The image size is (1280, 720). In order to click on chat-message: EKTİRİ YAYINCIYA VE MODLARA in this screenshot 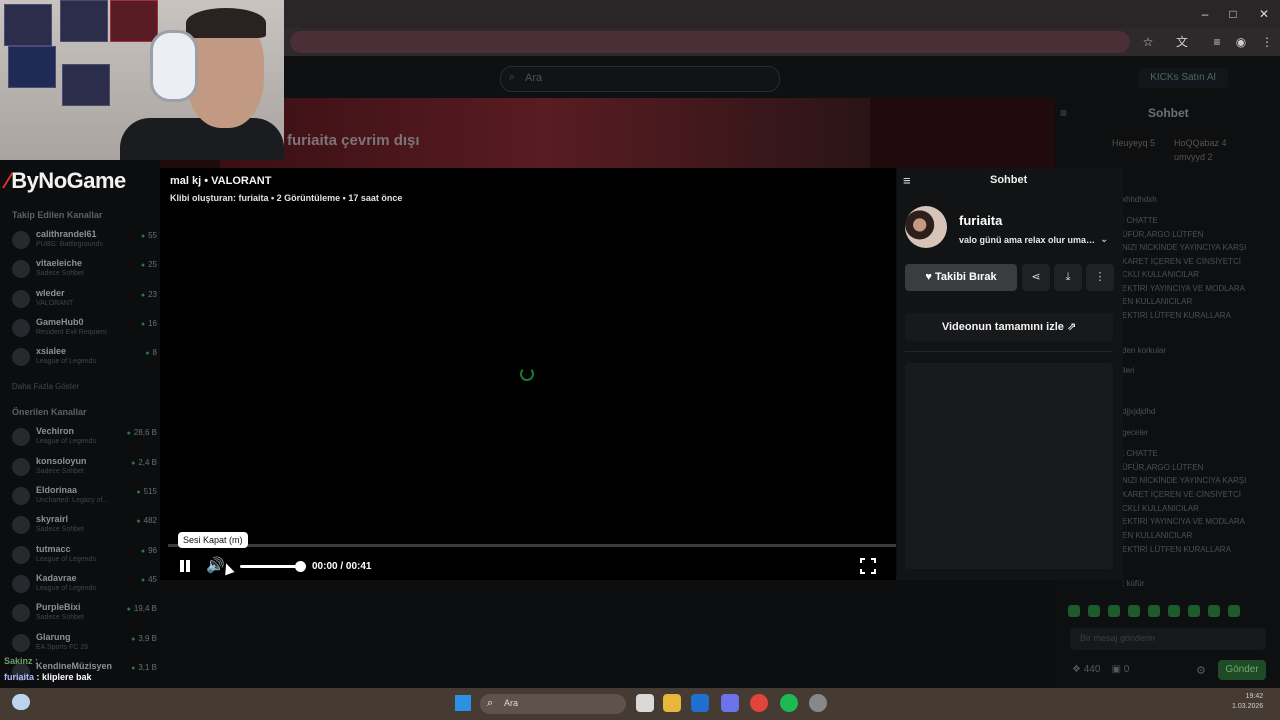, I will do `click(1183, 288)`.